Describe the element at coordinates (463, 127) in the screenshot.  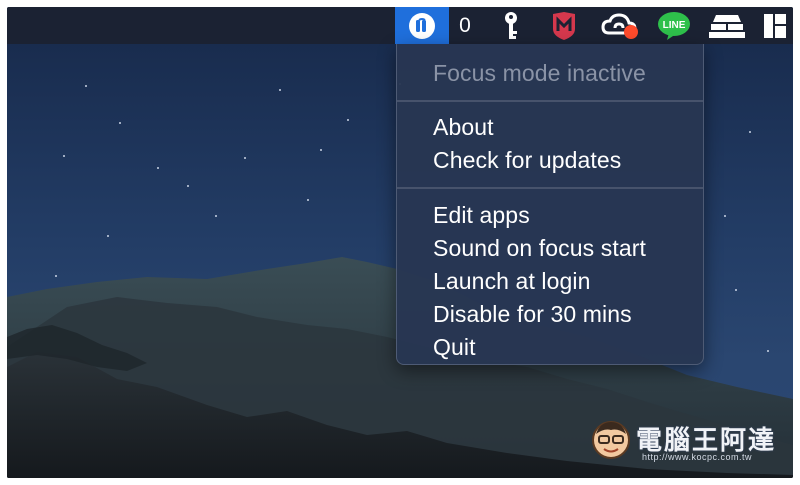
I see `menu-item-about: About` at that location.